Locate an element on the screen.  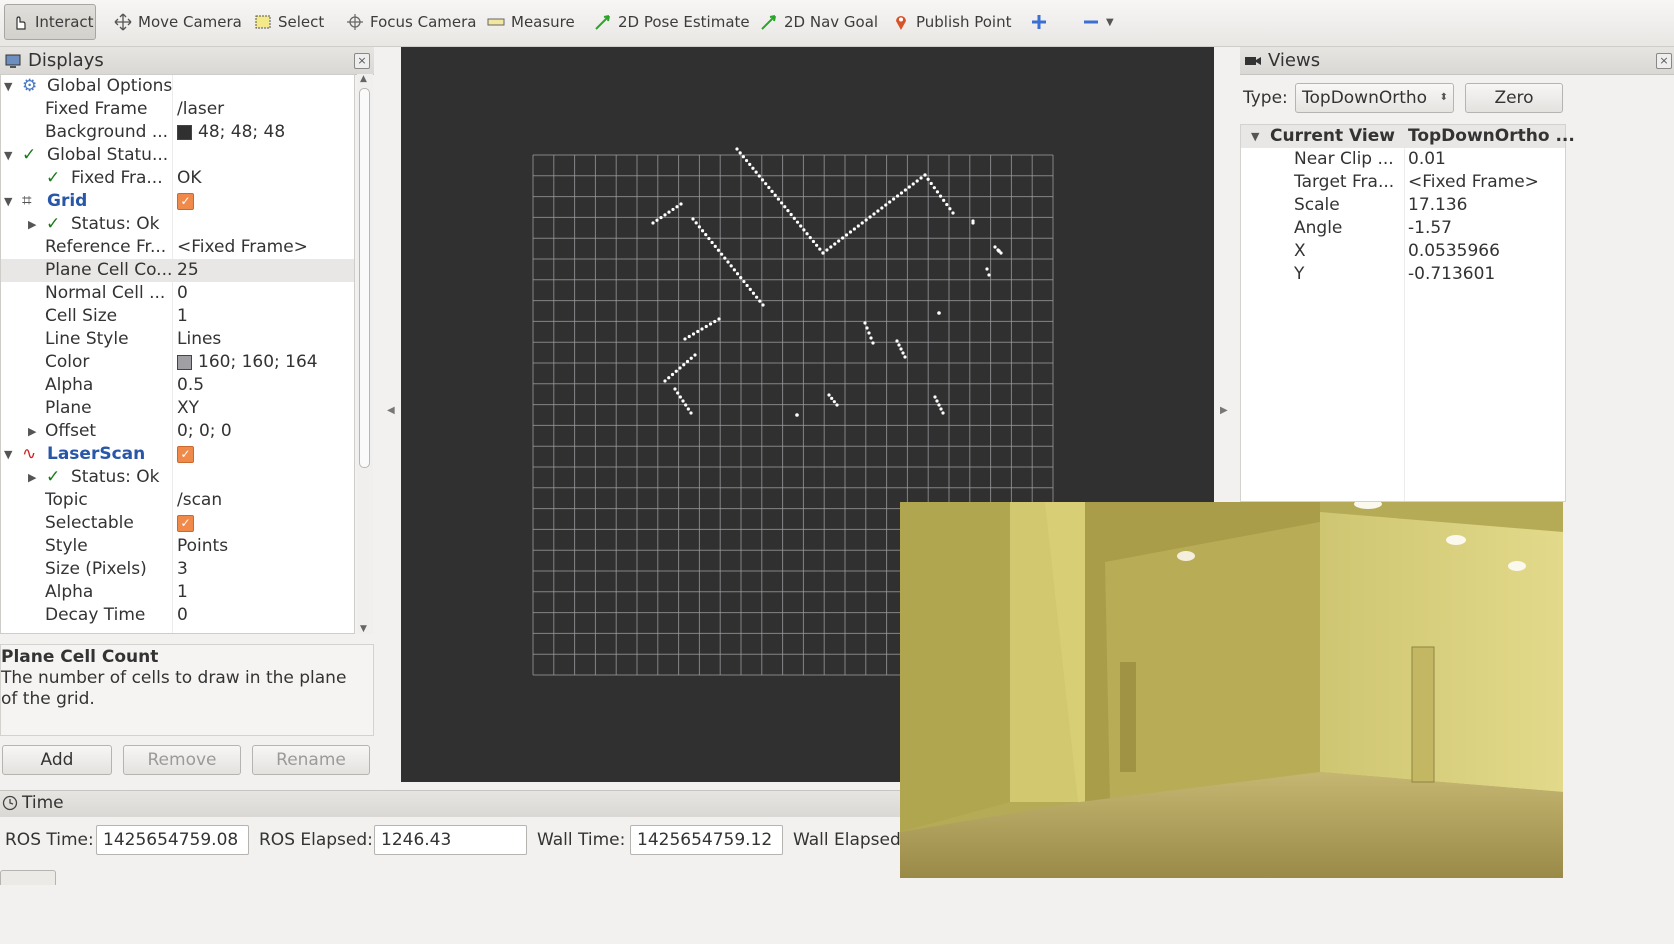
property-name: Status: Ok is located at coordinates (115, 224).